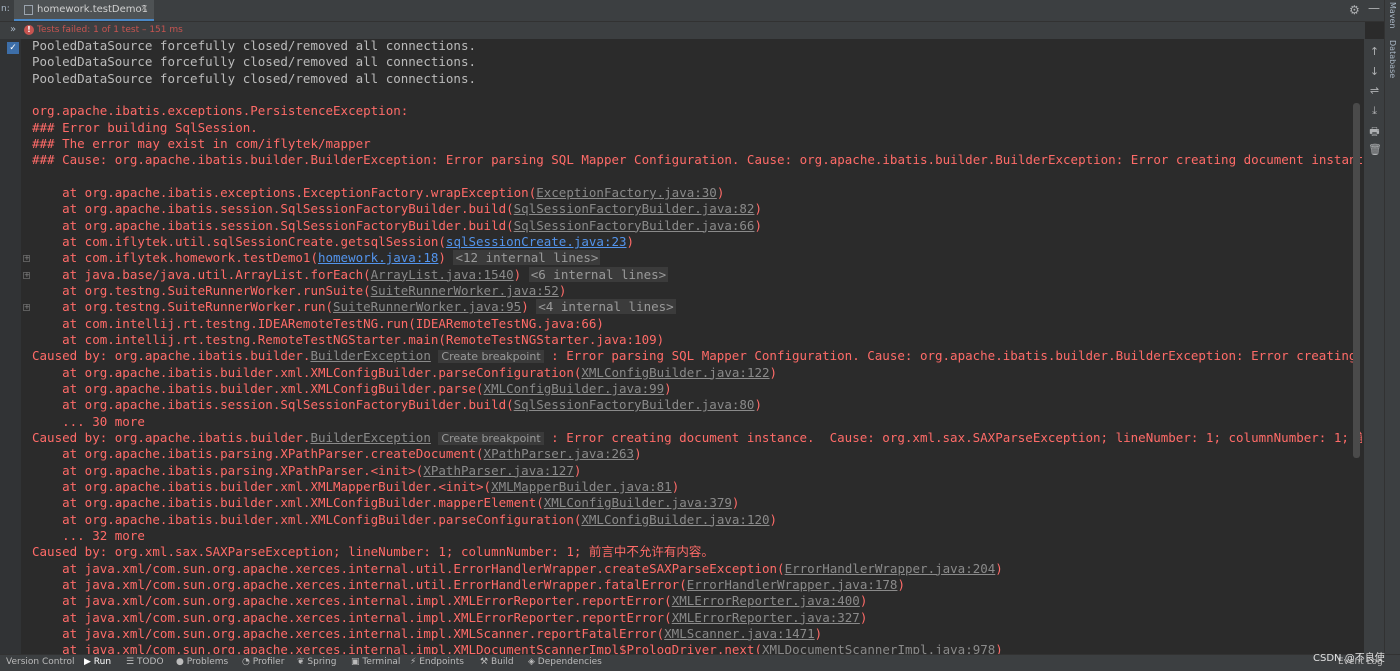  Describe the element at coordinates (878, 648) in the screenshot. I see `source-link: XMLDocumentScannerImpl.java:978` at that location.